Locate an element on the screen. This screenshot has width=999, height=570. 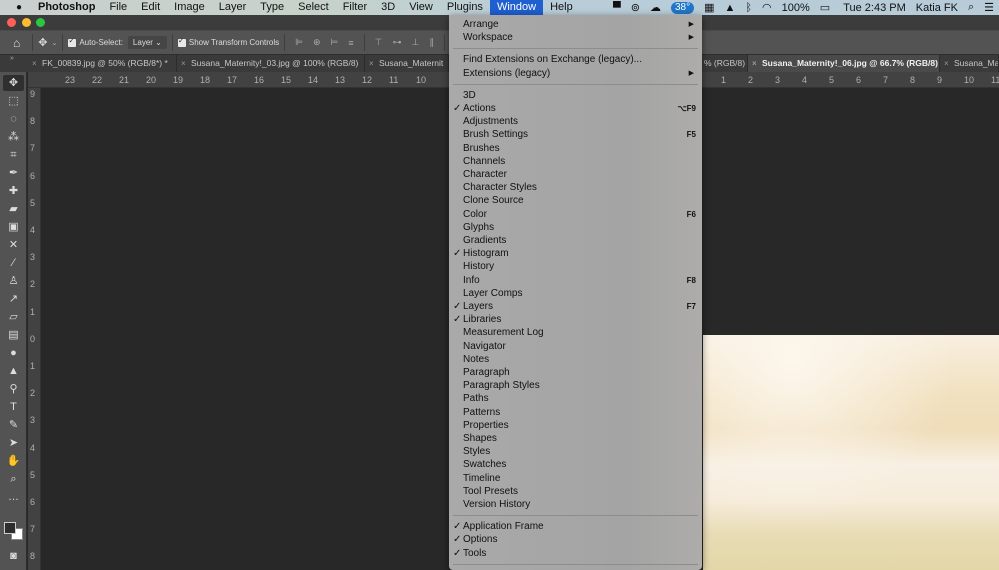
menu-item-channels: Channels is located at coordinates (575, 161).